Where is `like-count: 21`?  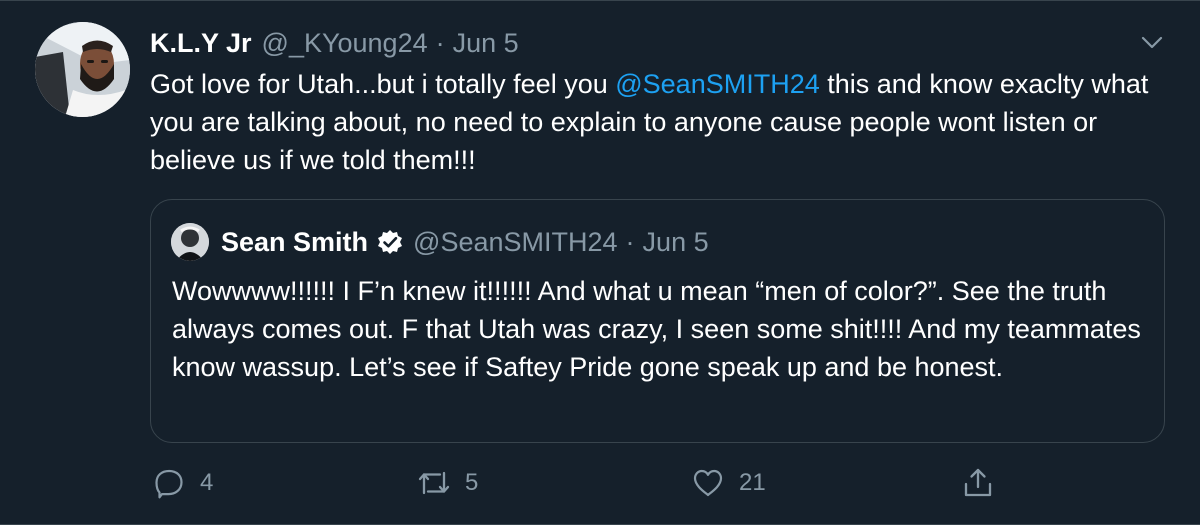
like-count: 21 is located at coordinates (752, 482).